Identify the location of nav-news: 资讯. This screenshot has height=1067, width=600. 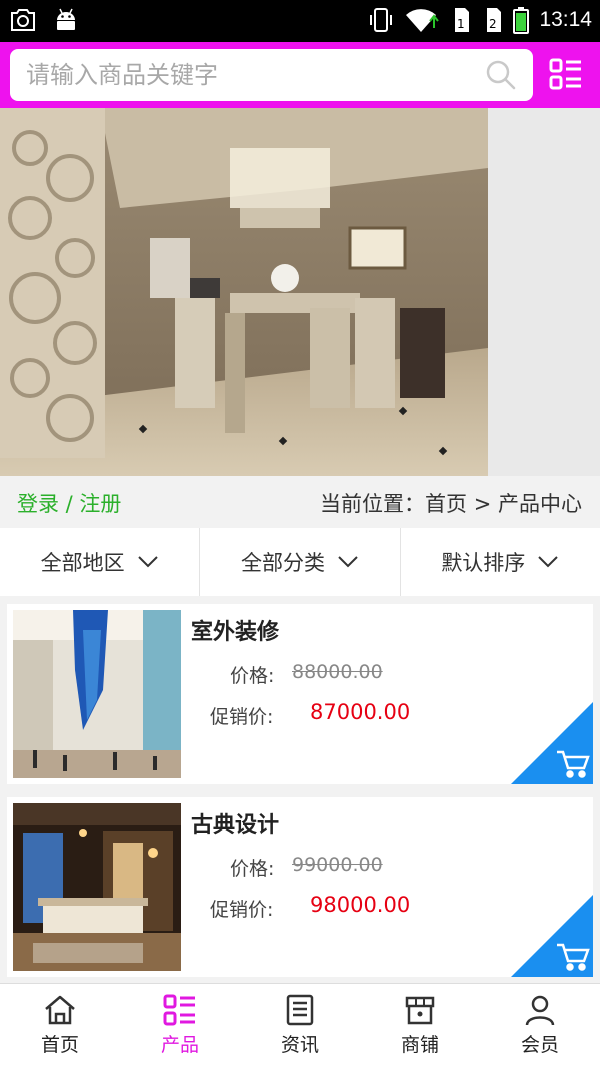
(300, 1025).